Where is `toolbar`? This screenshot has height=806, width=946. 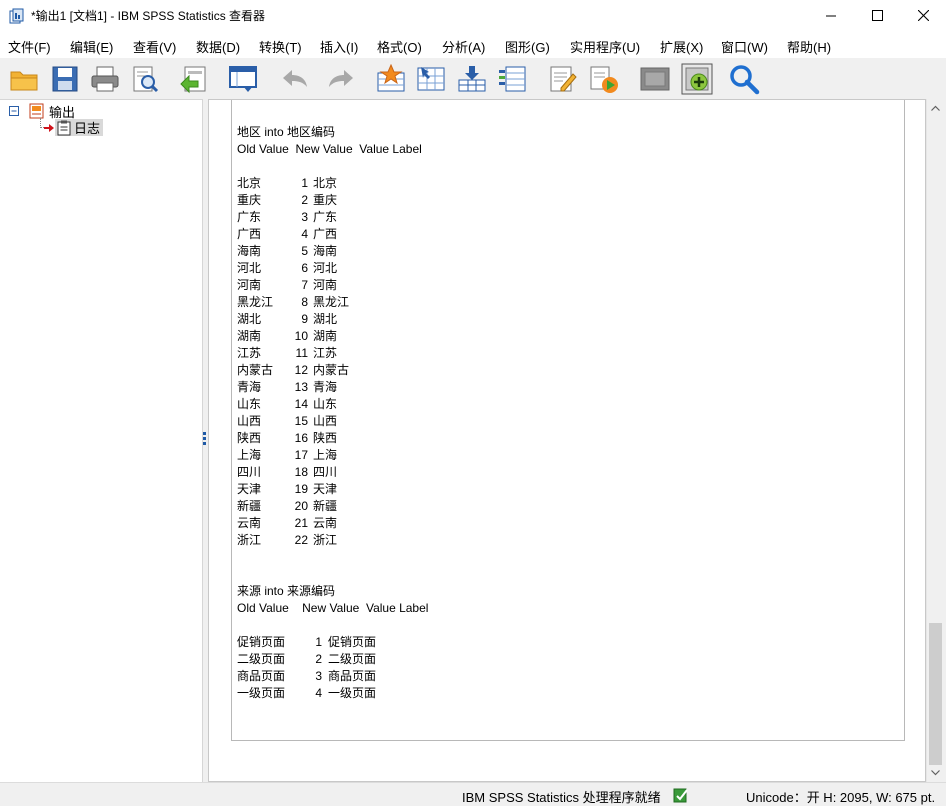
toolbar is located at coordinates (473, 78).